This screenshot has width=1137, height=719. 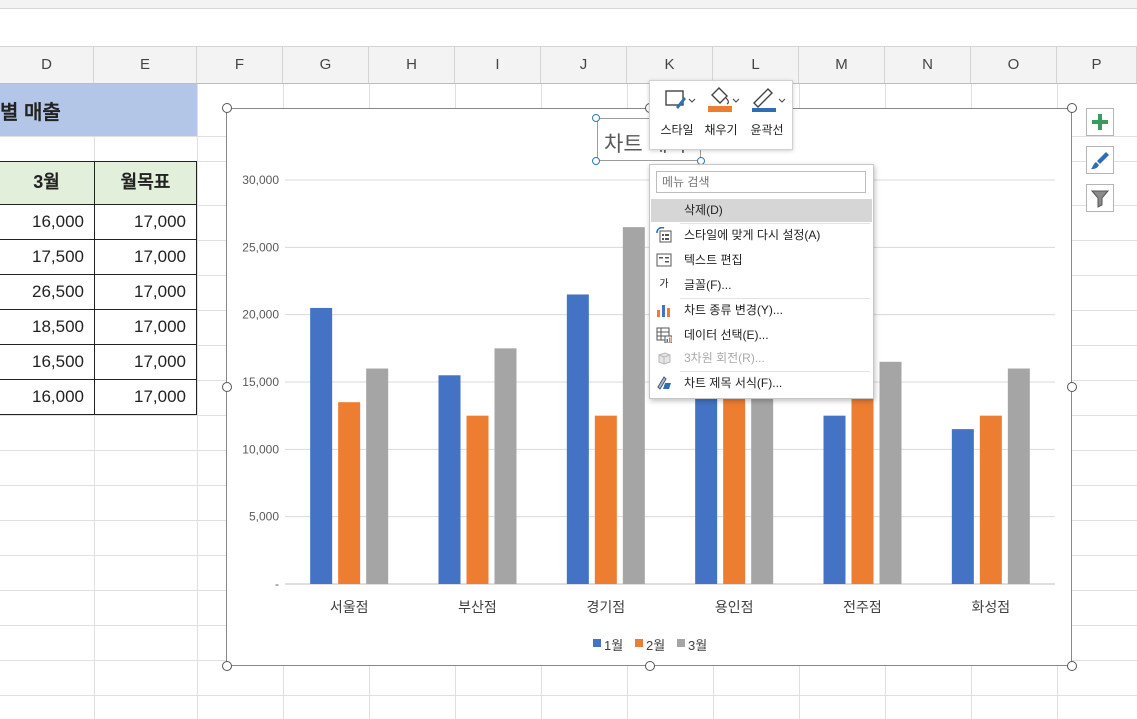 I want to click on paintbrush-icon, so click(x=1100, y=160).